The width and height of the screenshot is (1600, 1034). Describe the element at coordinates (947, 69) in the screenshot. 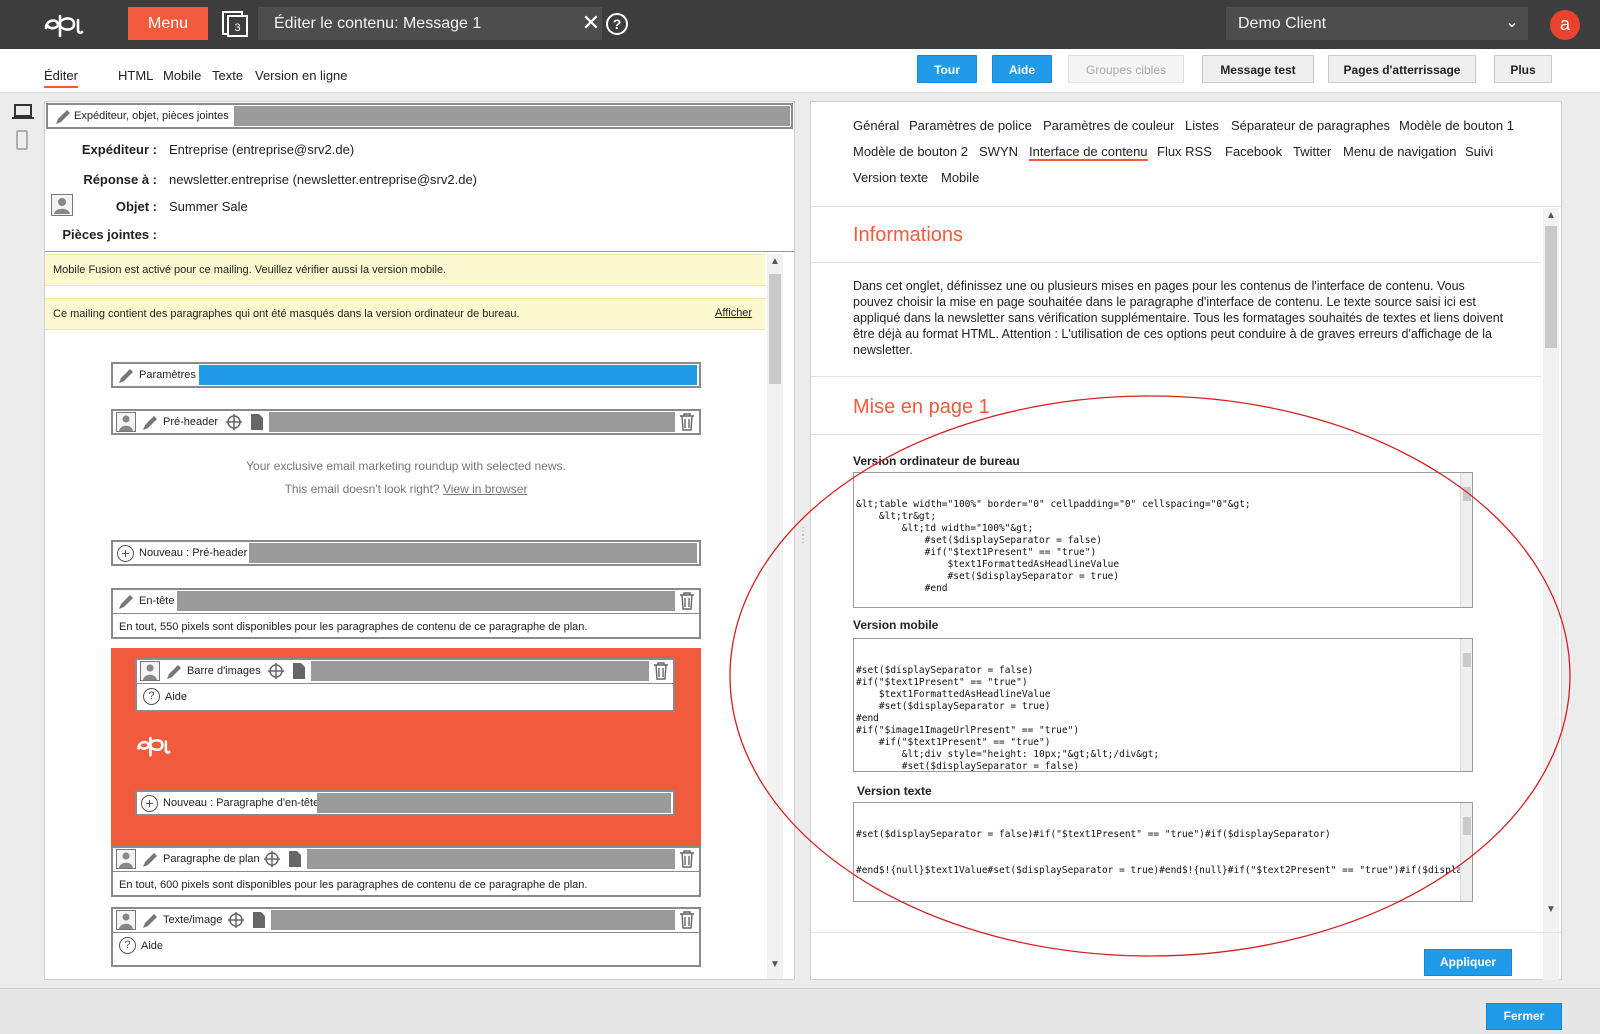

I see `tour-button: Tour` at that location.